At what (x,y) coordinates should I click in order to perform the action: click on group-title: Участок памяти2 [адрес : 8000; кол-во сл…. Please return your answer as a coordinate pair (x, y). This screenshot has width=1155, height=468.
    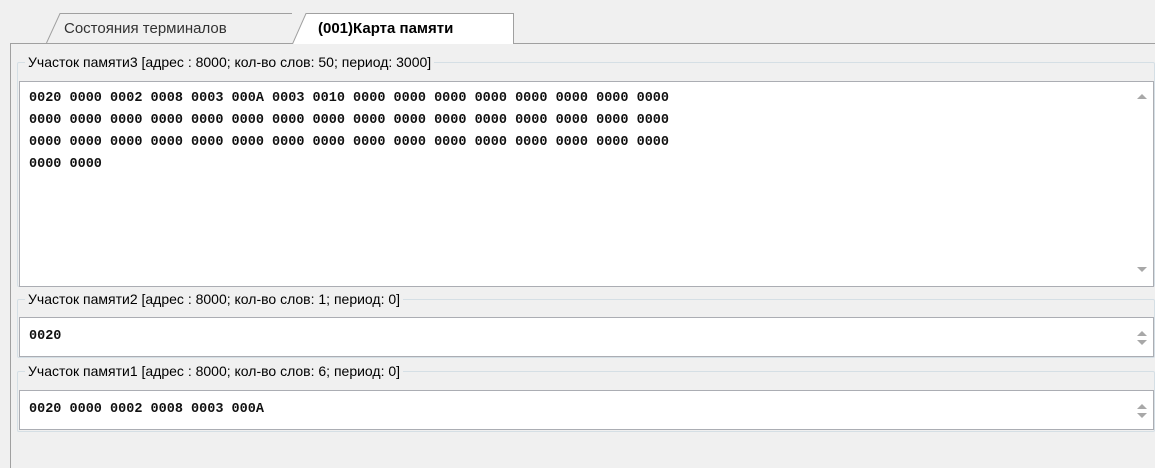
    Looking at the image, I should click on (214, 299).